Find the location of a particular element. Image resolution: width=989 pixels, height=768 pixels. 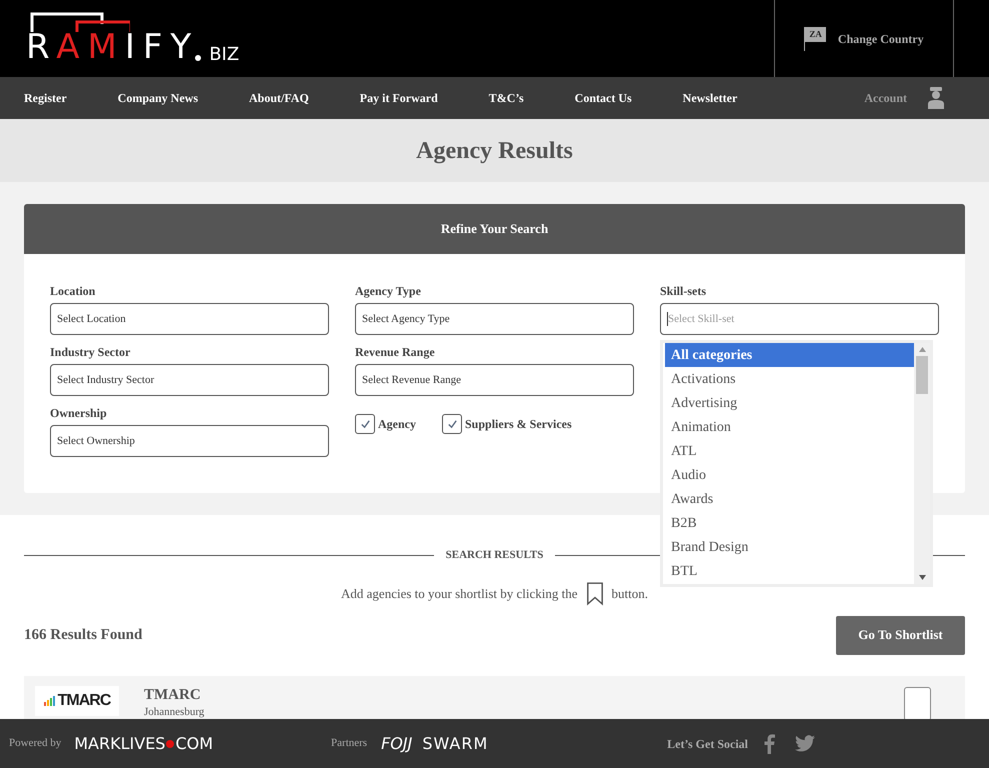

hint-text: Add agencies to your shortlist by clicking the is located at coordinates (459, 593).